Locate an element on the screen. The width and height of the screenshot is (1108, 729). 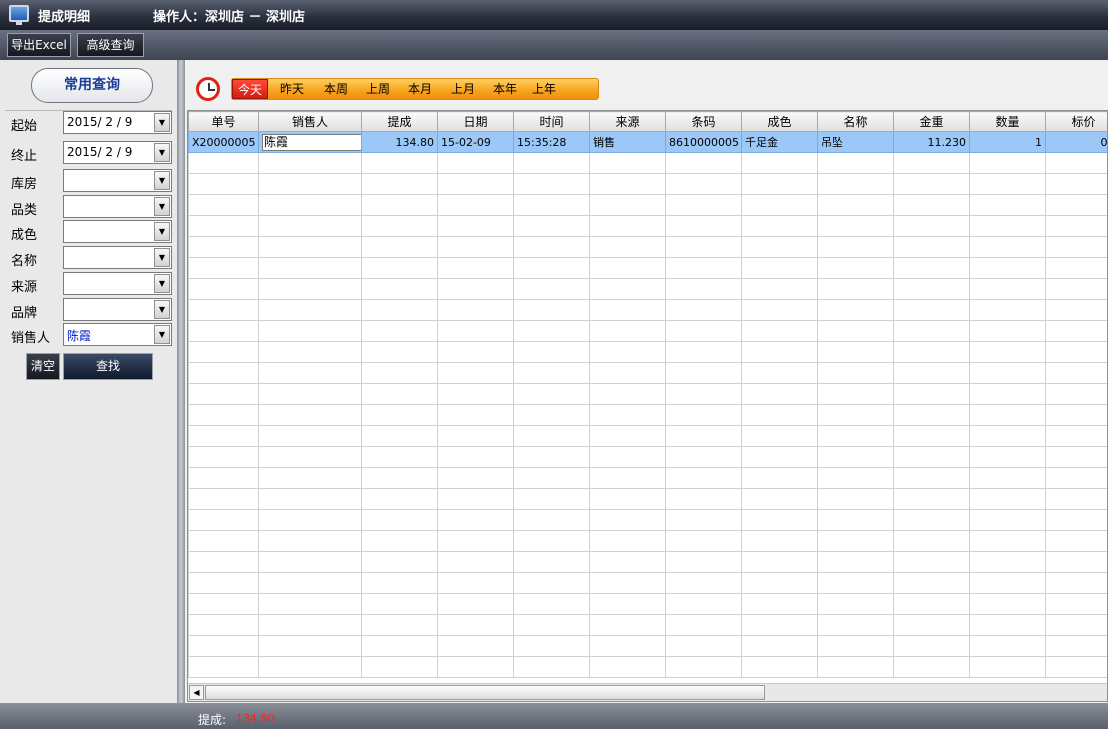
column-header: 日期 is located at coordinates (475, 121).